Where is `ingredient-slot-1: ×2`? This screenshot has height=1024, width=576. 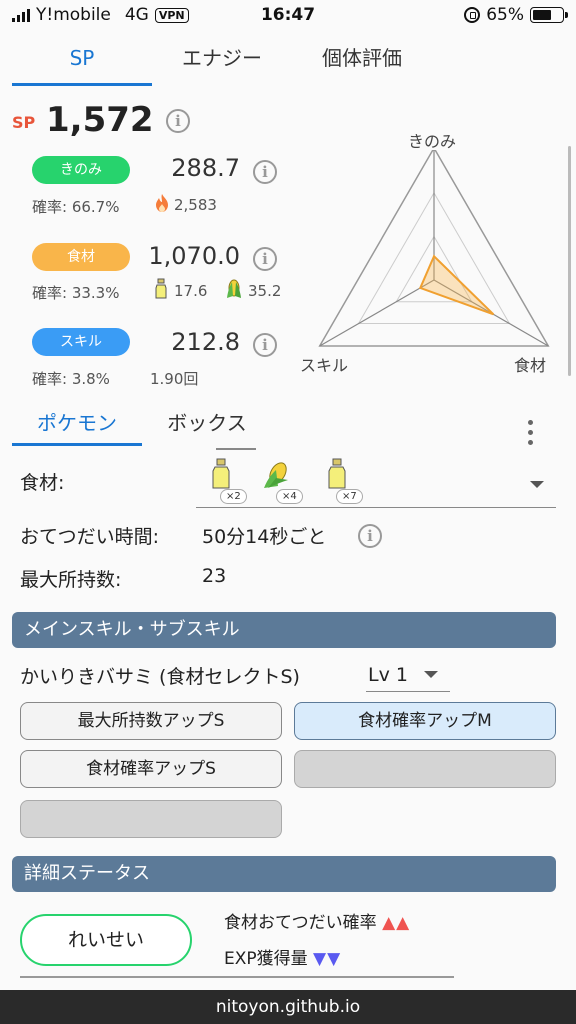
ingredient-slot-1: ×2 is located at coordinates (226, 481).